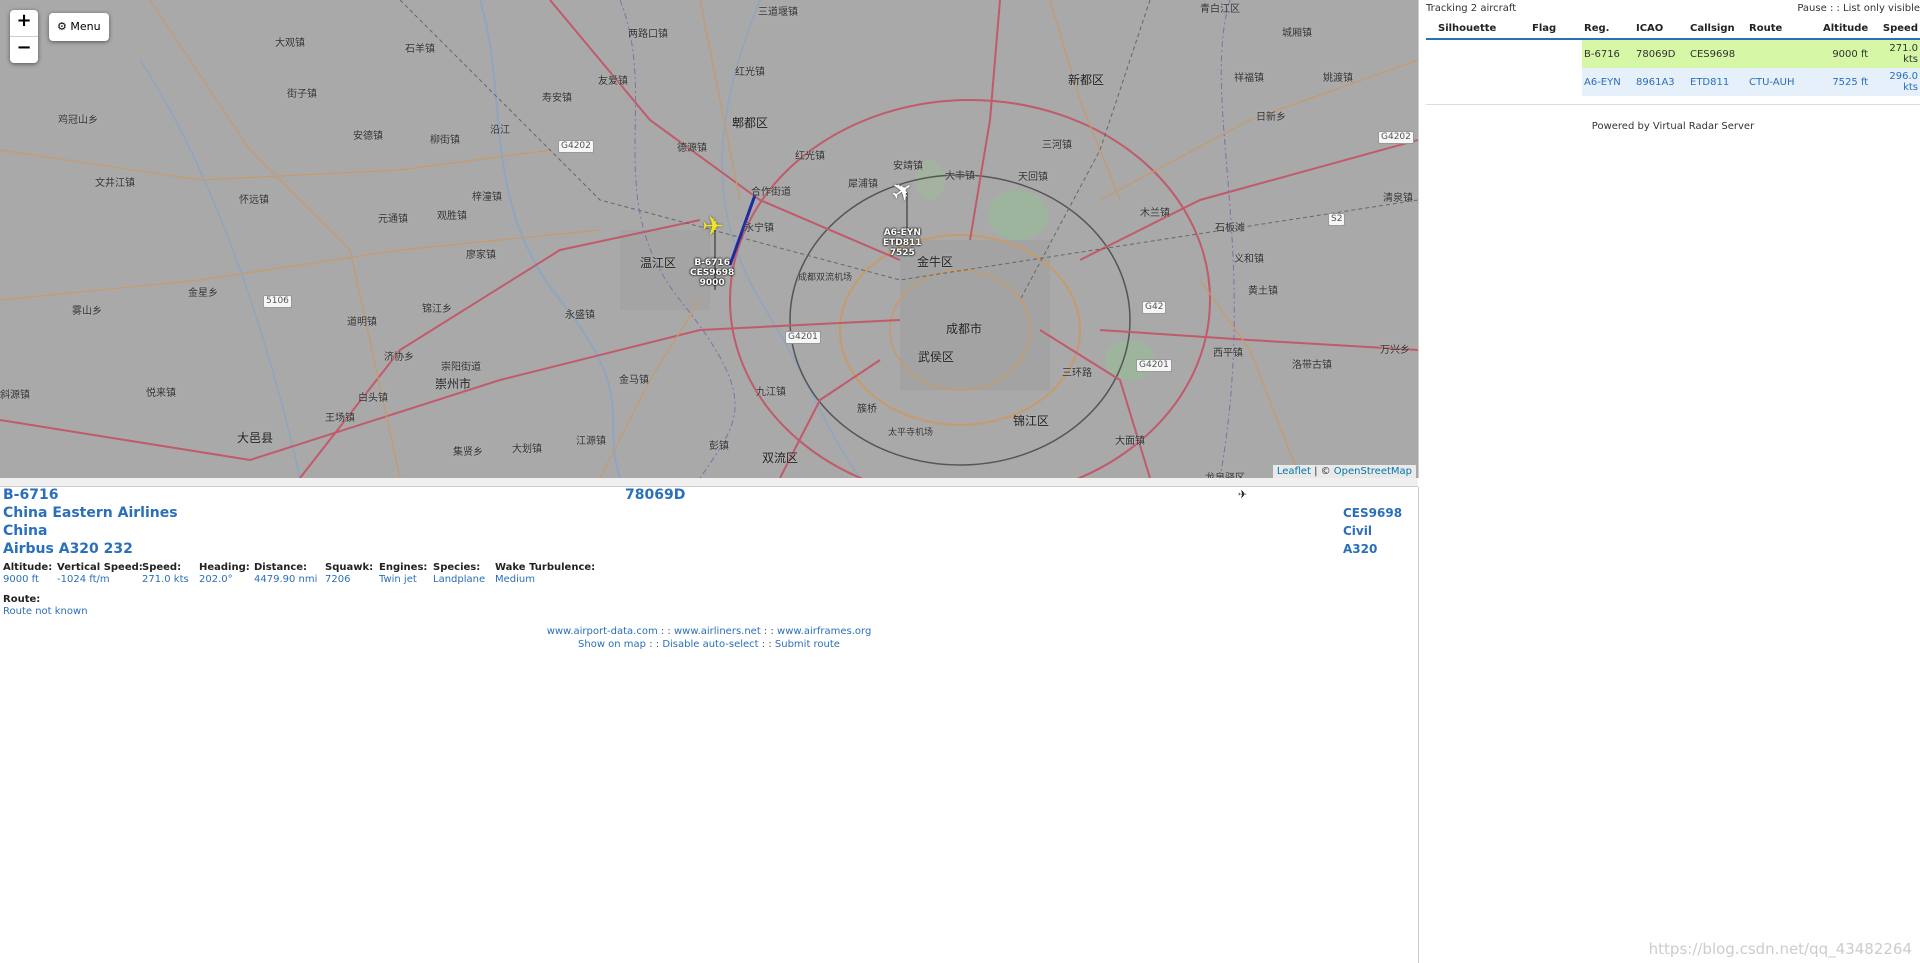 This screenshot has width=1920, height=963. What do you see at coordinates (1249, 259) in the screenshot?
I see `place-label: 义和镇` at bounding box center [1249, 259].